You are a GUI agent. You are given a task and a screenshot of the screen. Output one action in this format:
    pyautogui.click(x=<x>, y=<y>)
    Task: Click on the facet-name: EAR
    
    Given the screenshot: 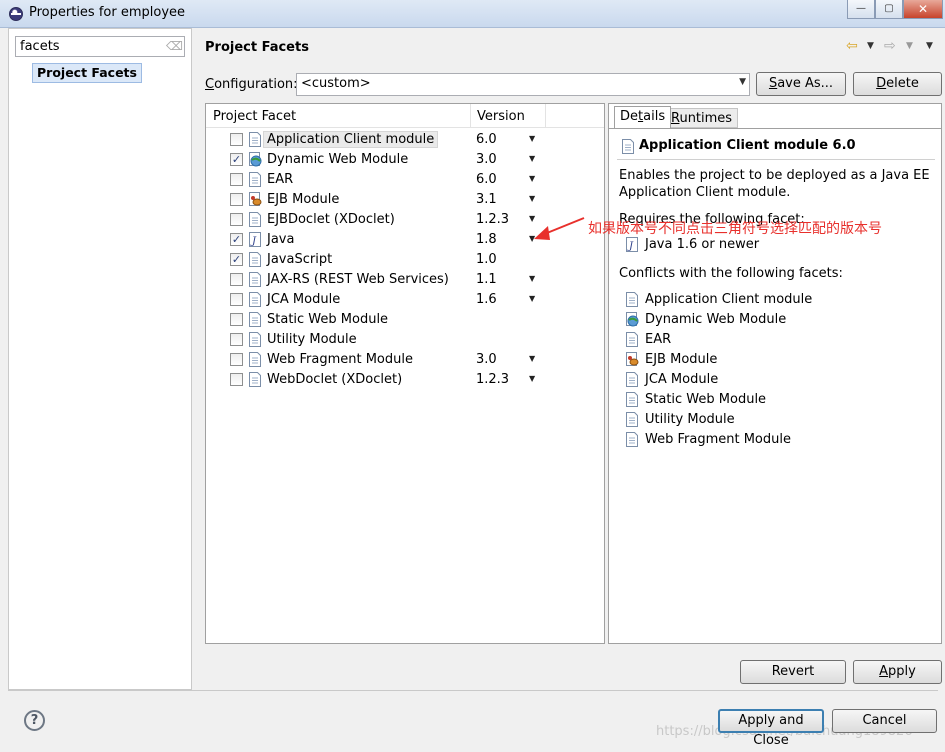 What is the action you would take?
    pyautogui.click(x=280, y=179)
    